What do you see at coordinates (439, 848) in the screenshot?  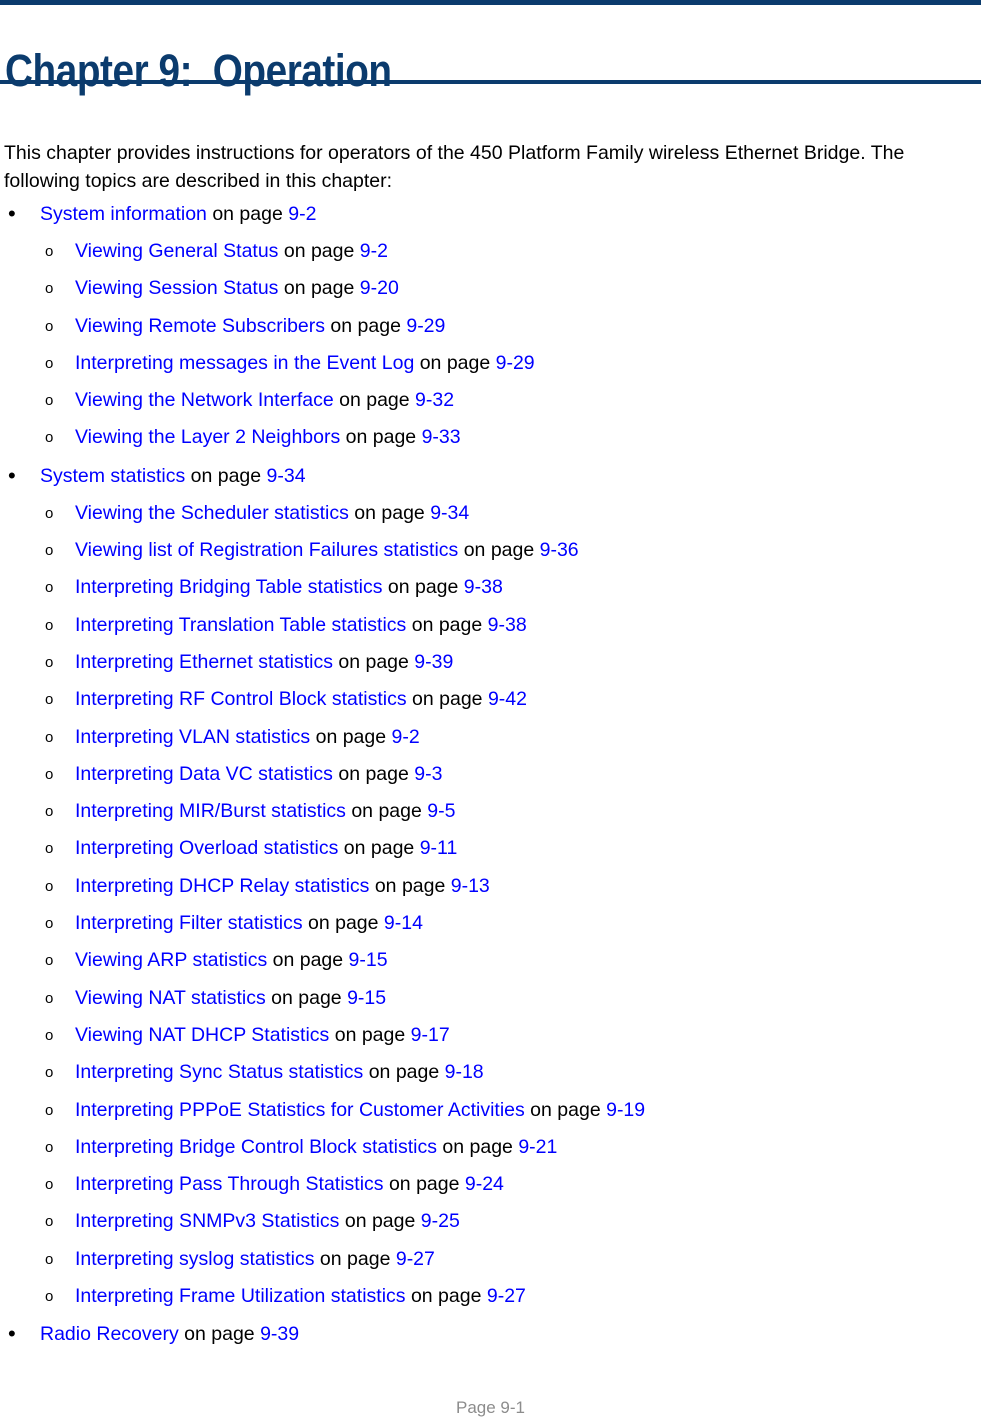 I see `toc-entry-page: 9-11` at bounding box center [439, 848].